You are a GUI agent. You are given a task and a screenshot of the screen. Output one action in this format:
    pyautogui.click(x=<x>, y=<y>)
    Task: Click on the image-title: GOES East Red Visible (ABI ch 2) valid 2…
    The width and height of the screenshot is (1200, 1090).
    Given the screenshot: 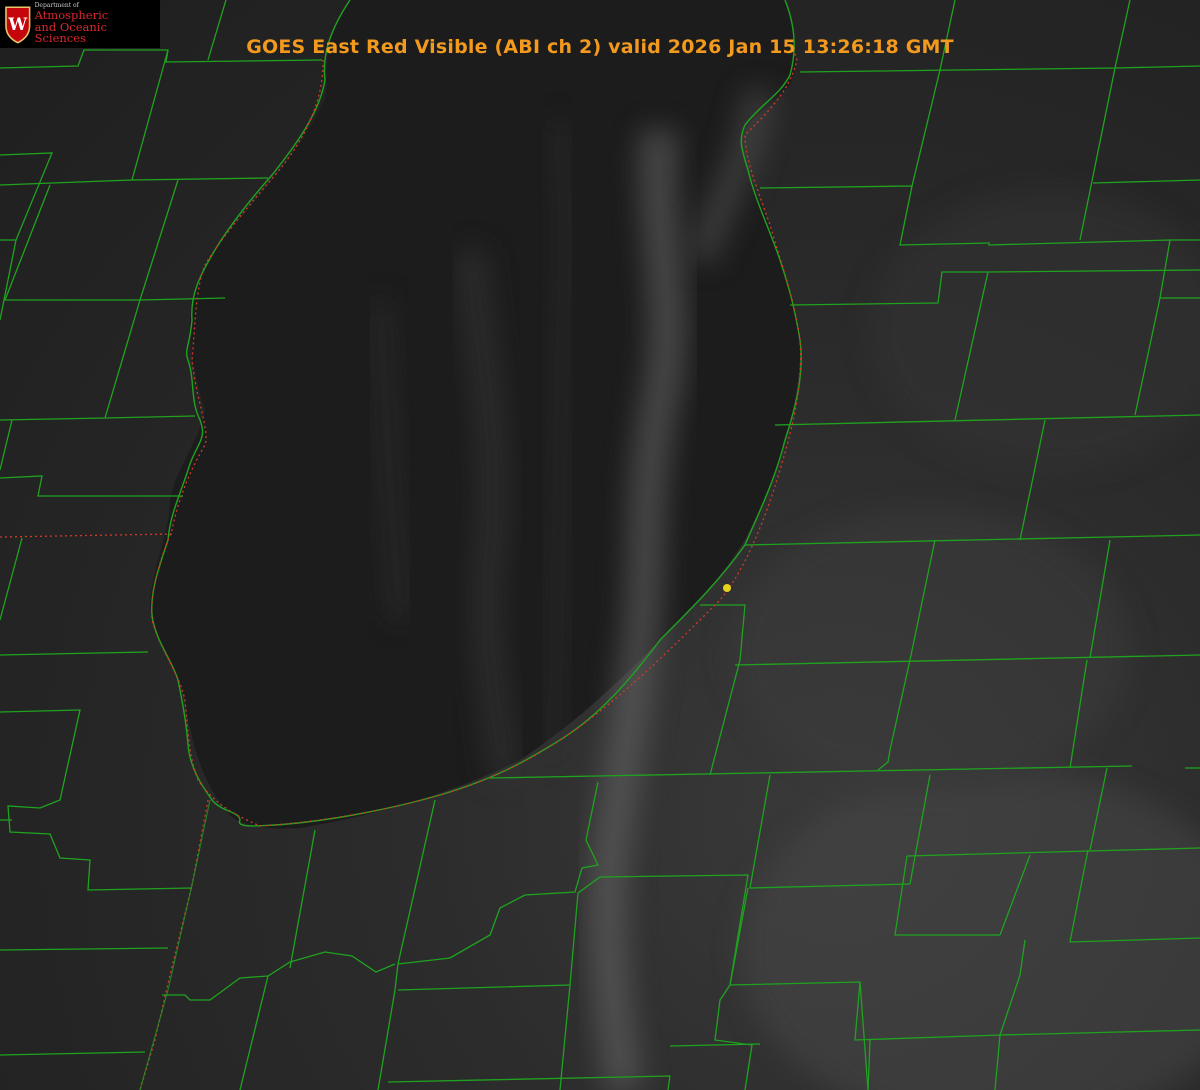 What is the action you would take?
    pyautogui.click(x=600, y=47)
    